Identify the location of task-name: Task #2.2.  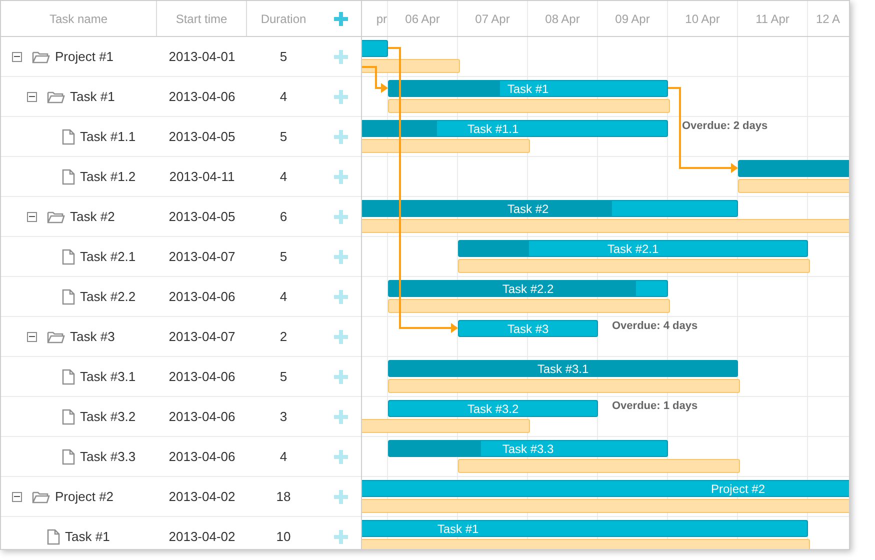
(108, 297).